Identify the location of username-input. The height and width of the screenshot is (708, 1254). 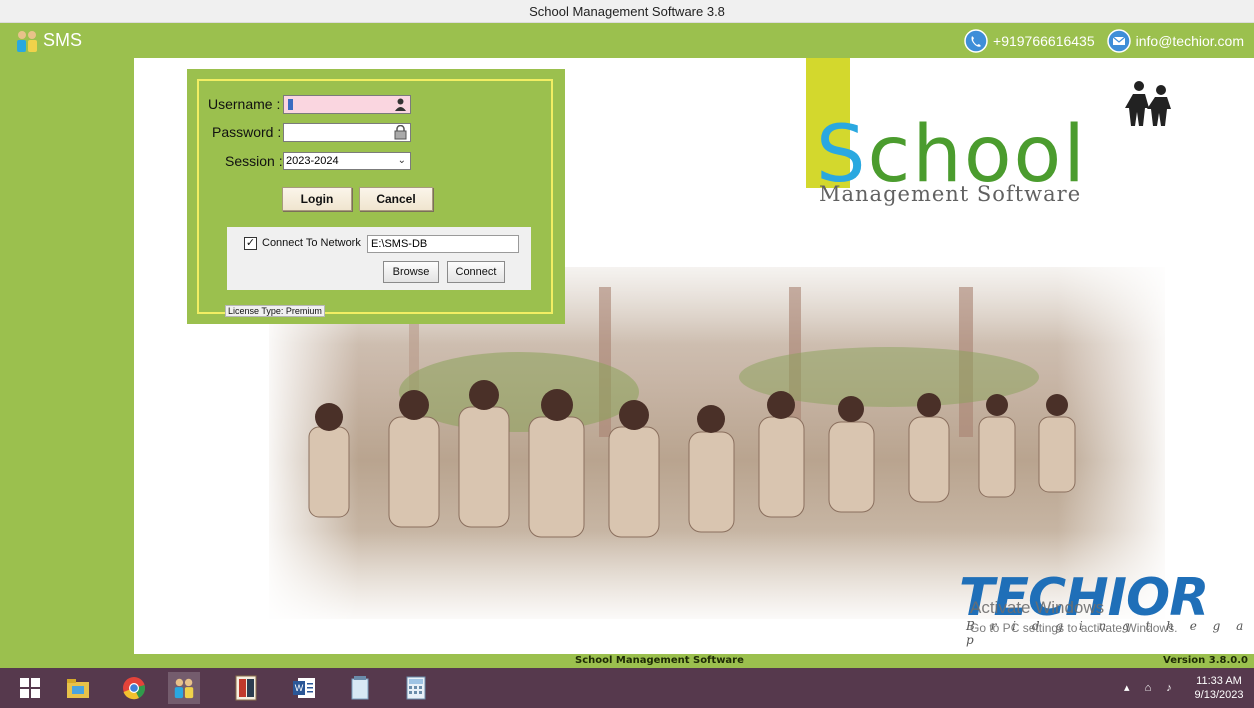
(347, 104).